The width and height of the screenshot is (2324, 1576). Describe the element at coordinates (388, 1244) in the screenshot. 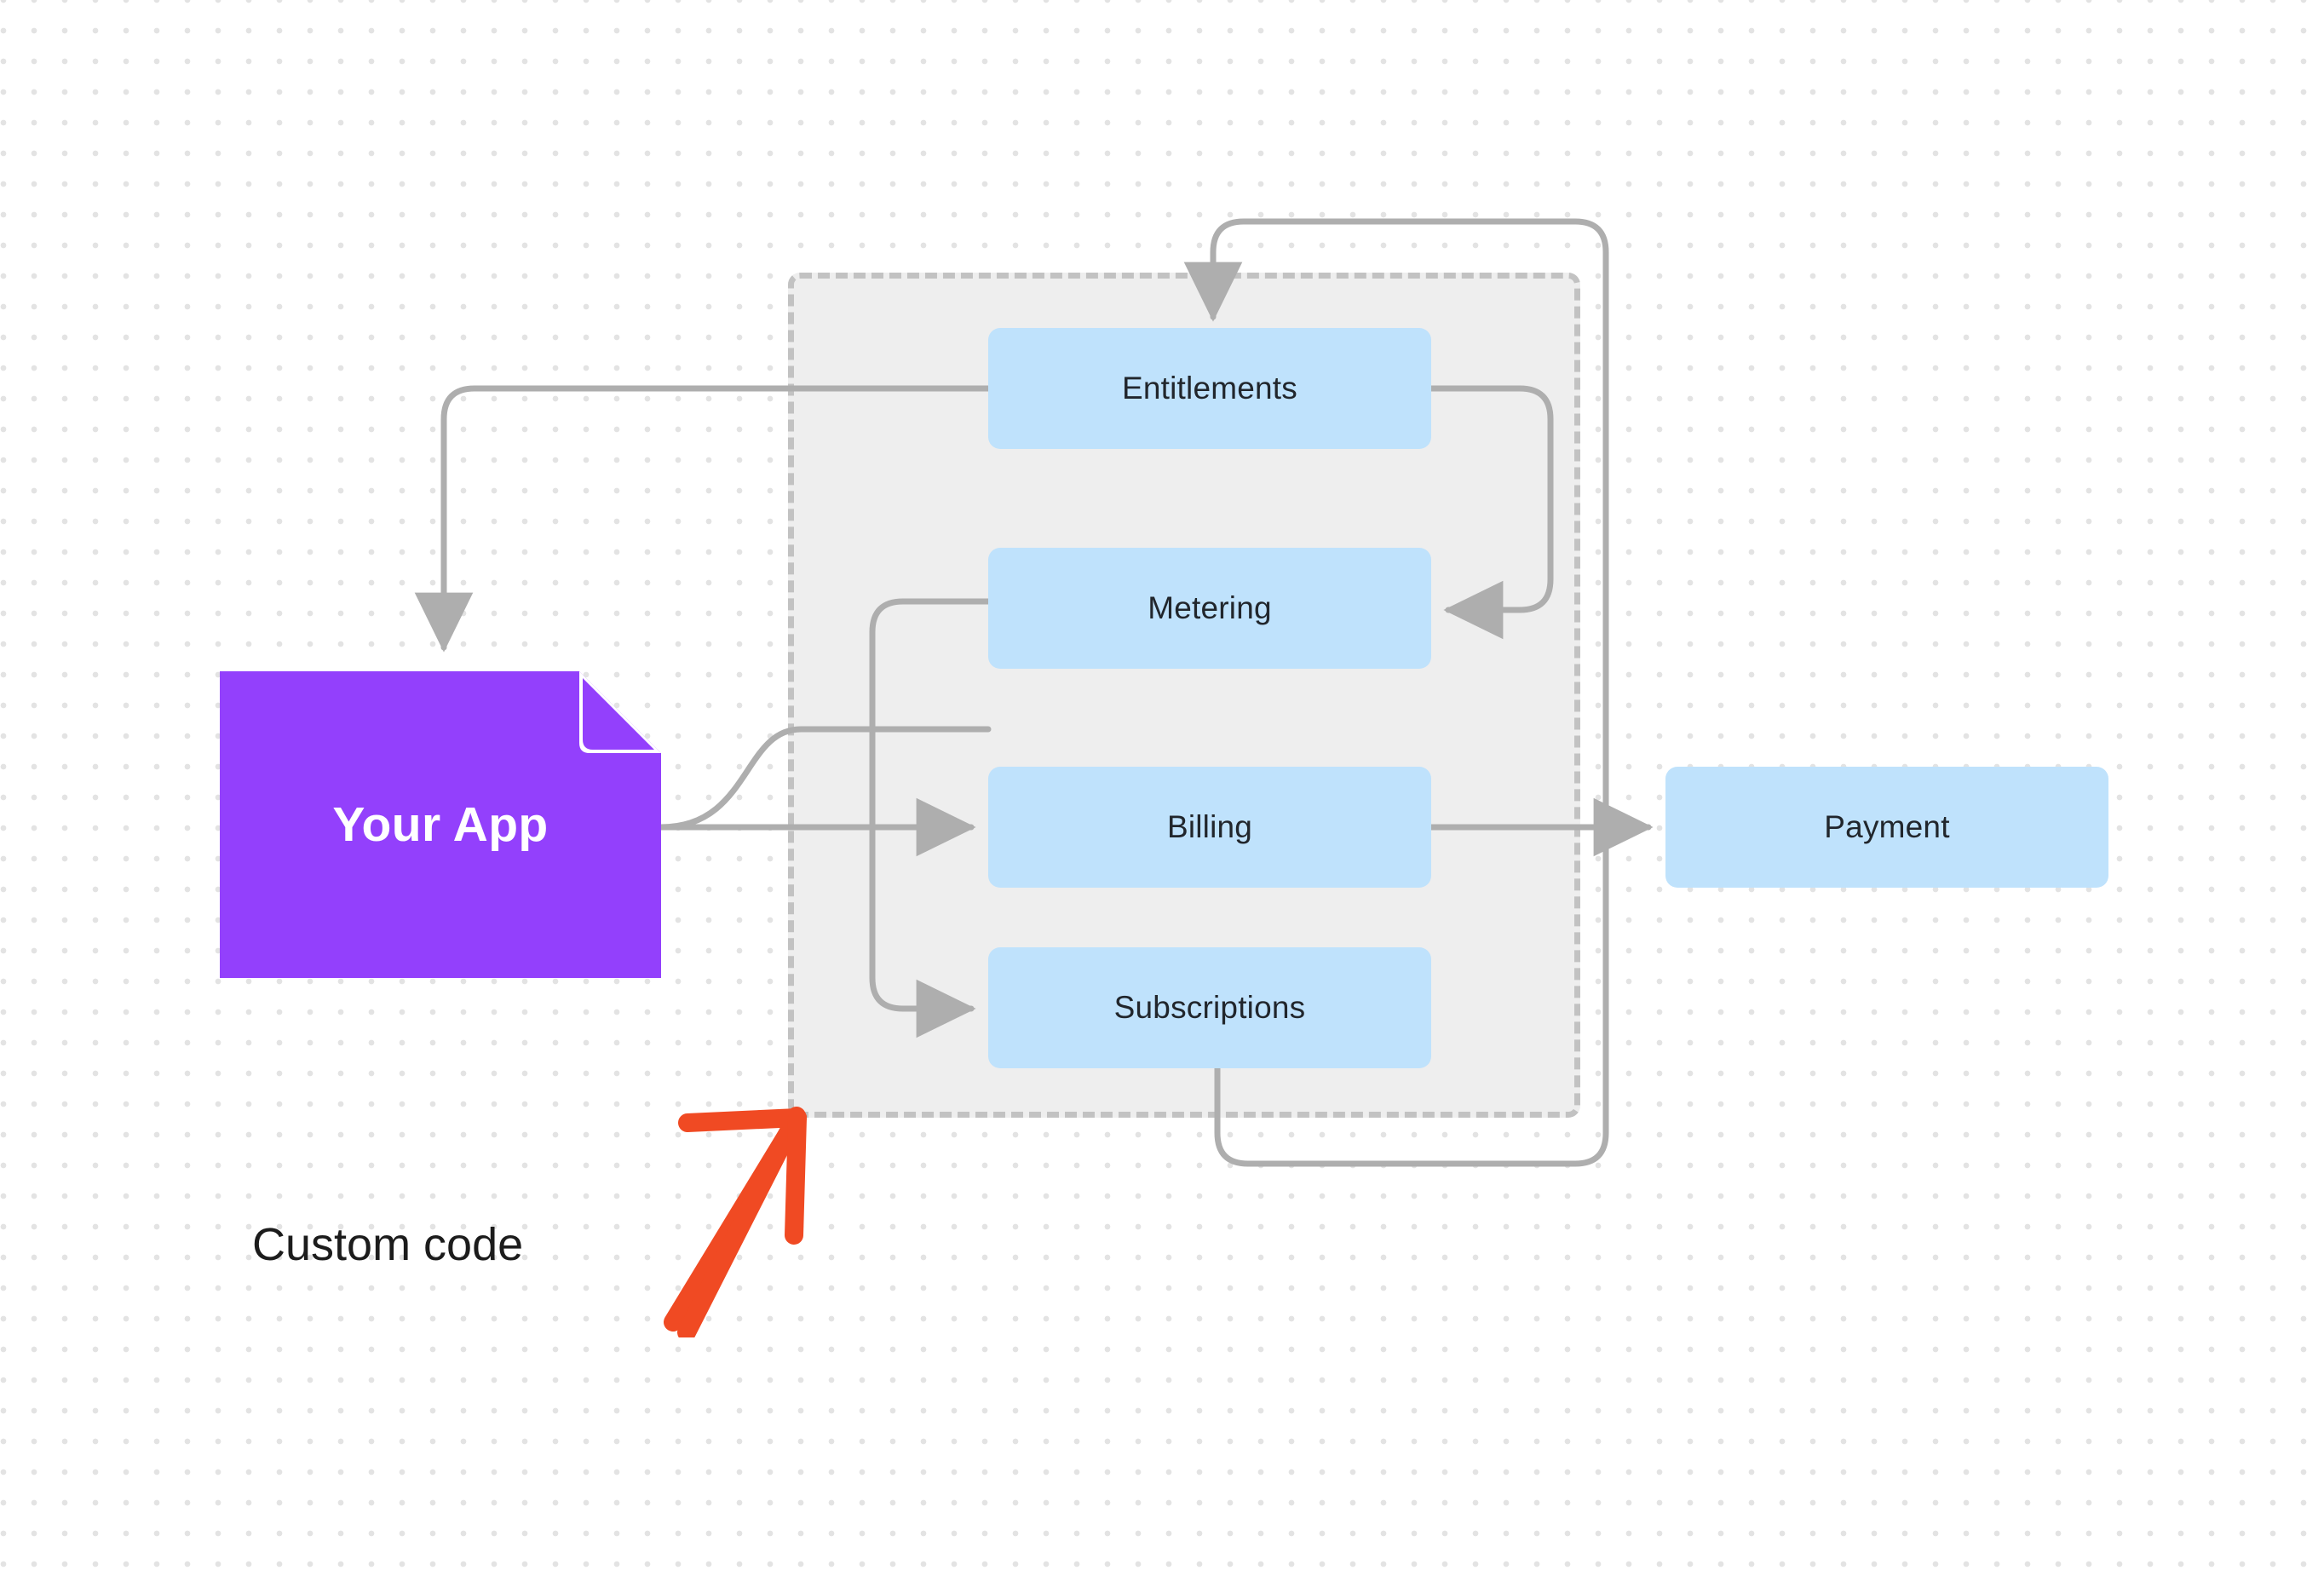

I see `annotation-custom-code-label: Custom code` at that location.